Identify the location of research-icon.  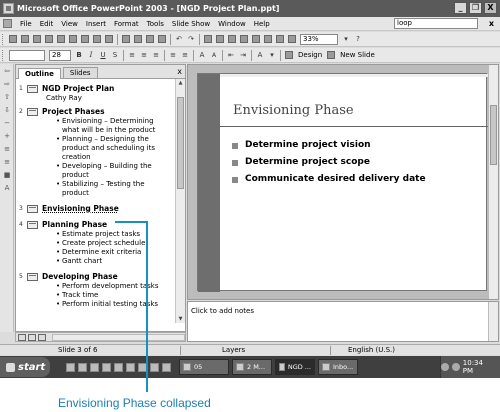
(109, 39).